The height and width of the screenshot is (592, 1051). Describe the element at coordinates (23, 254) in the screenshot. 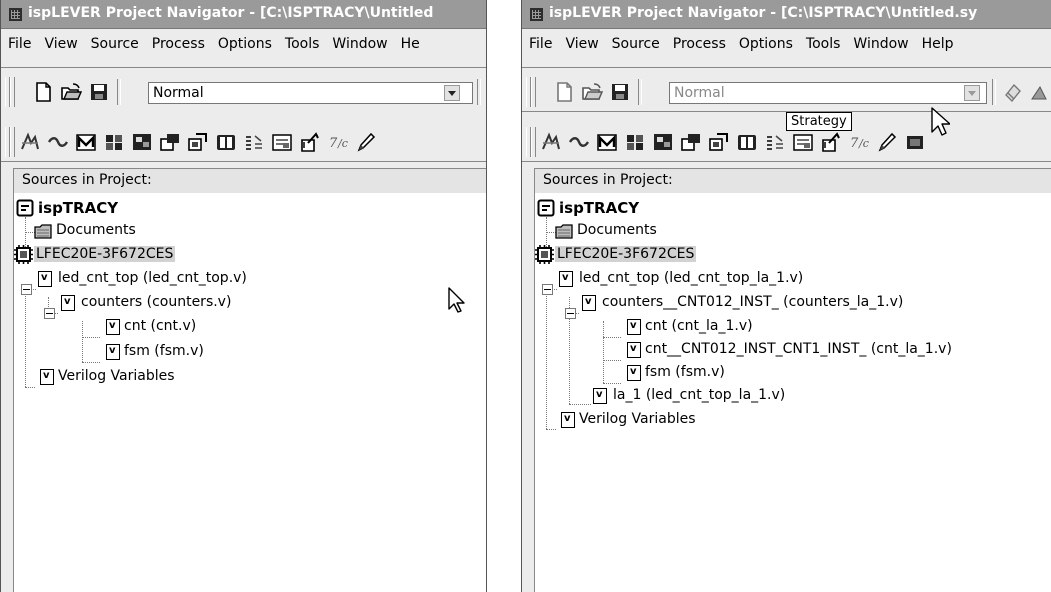

I see `device-chip-icon` at that location.